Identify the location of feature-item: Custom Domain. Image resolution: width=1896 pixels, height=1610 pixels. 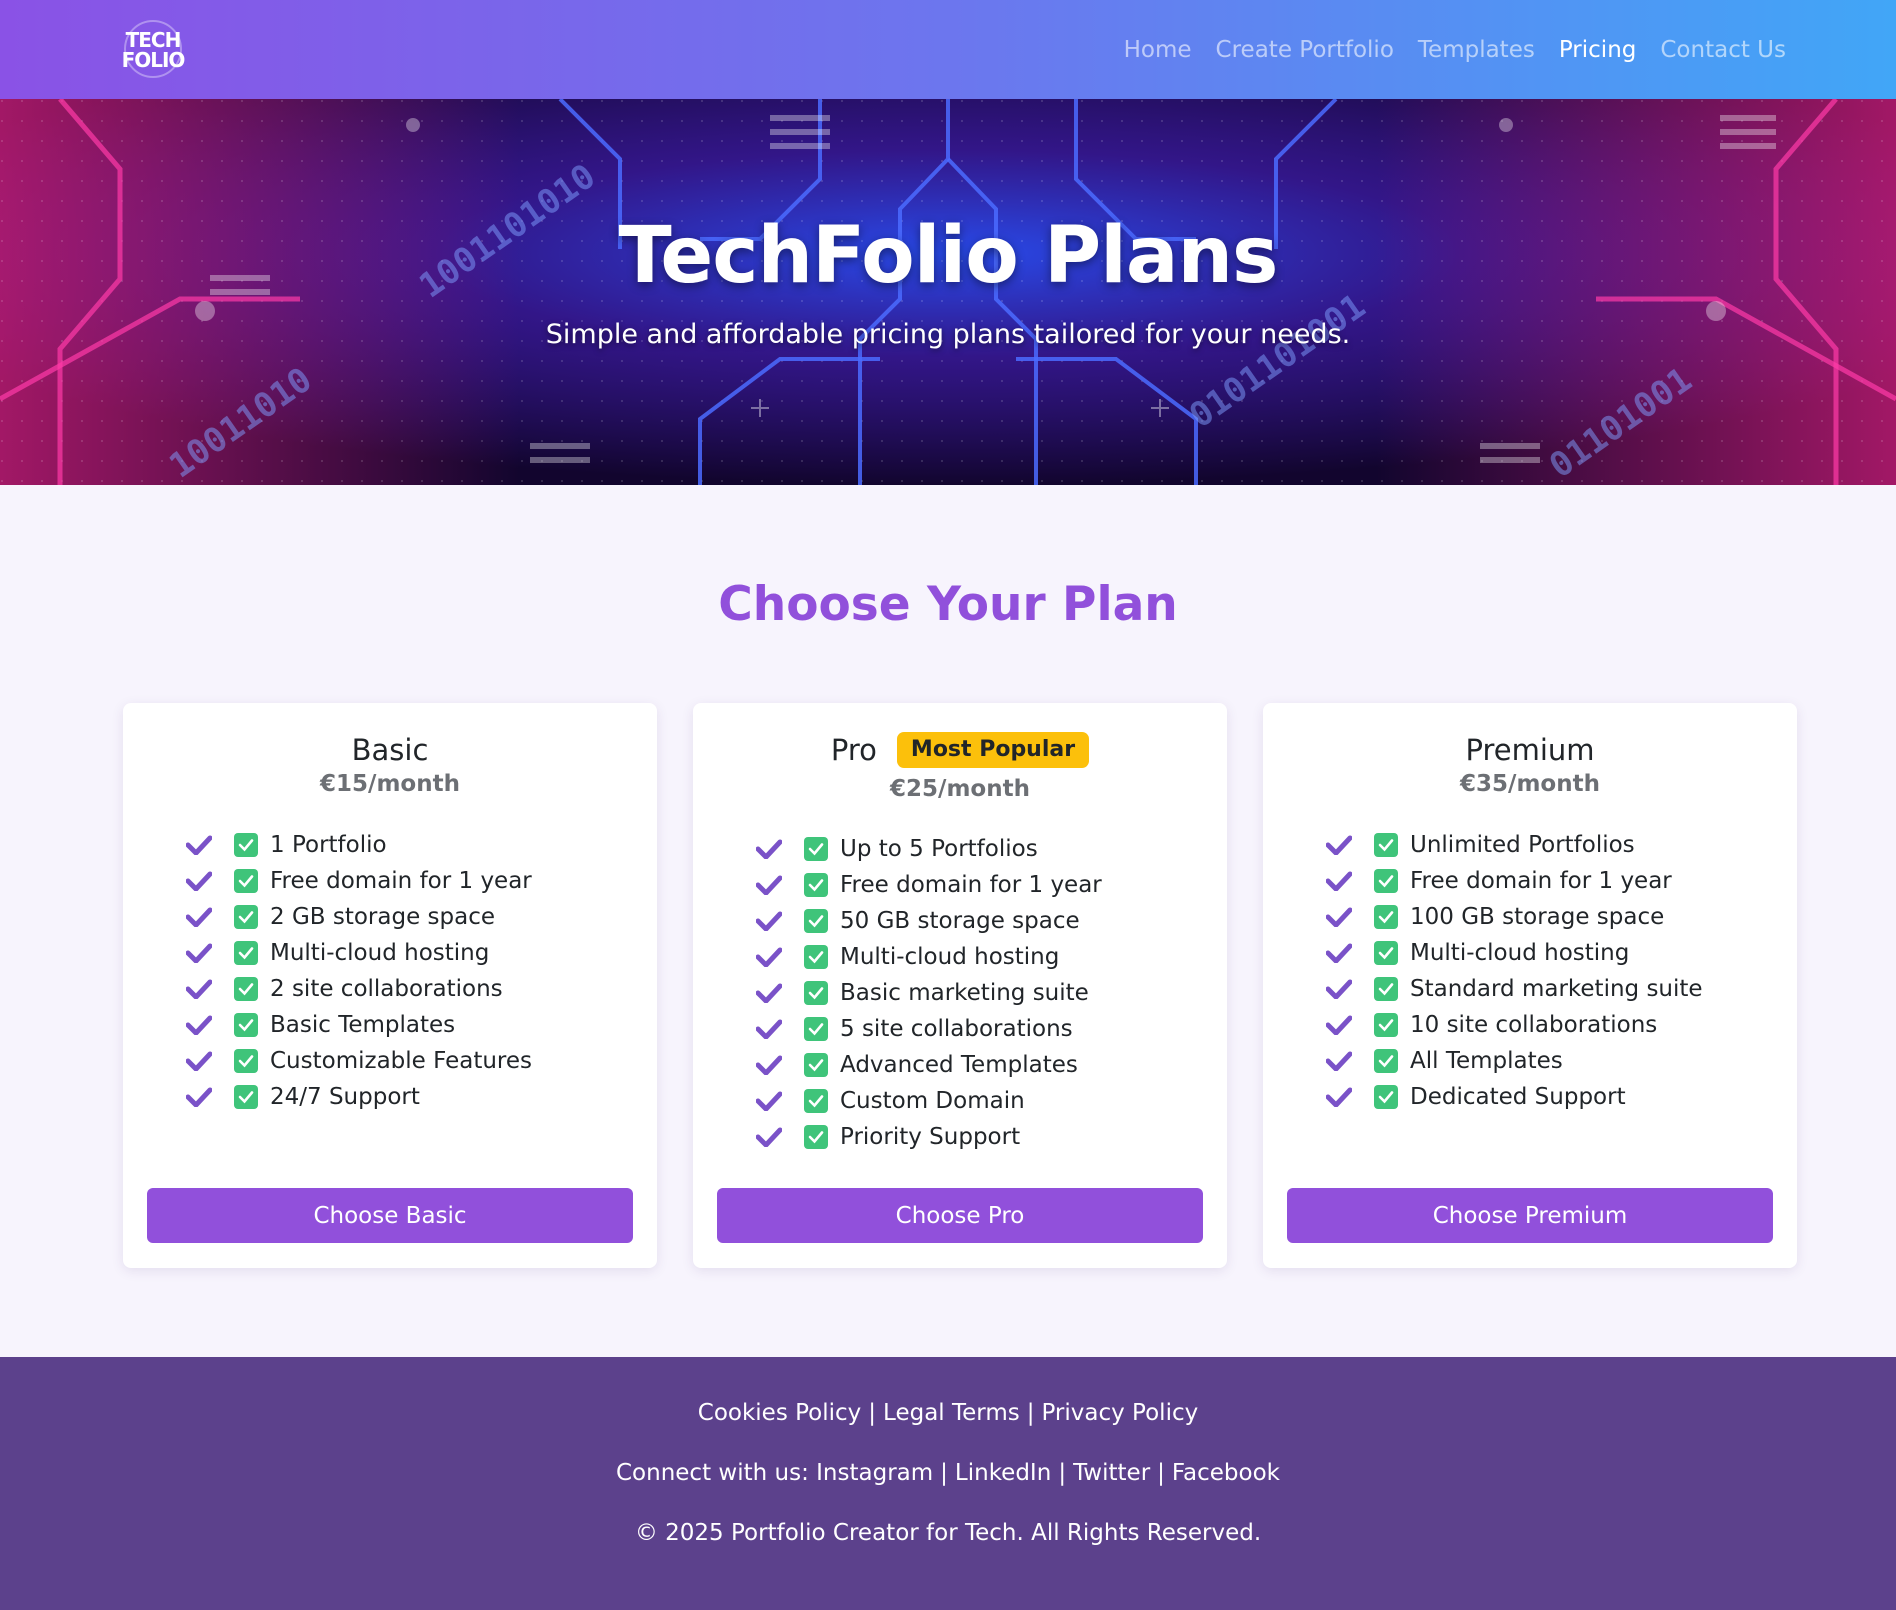
(929, 1101).